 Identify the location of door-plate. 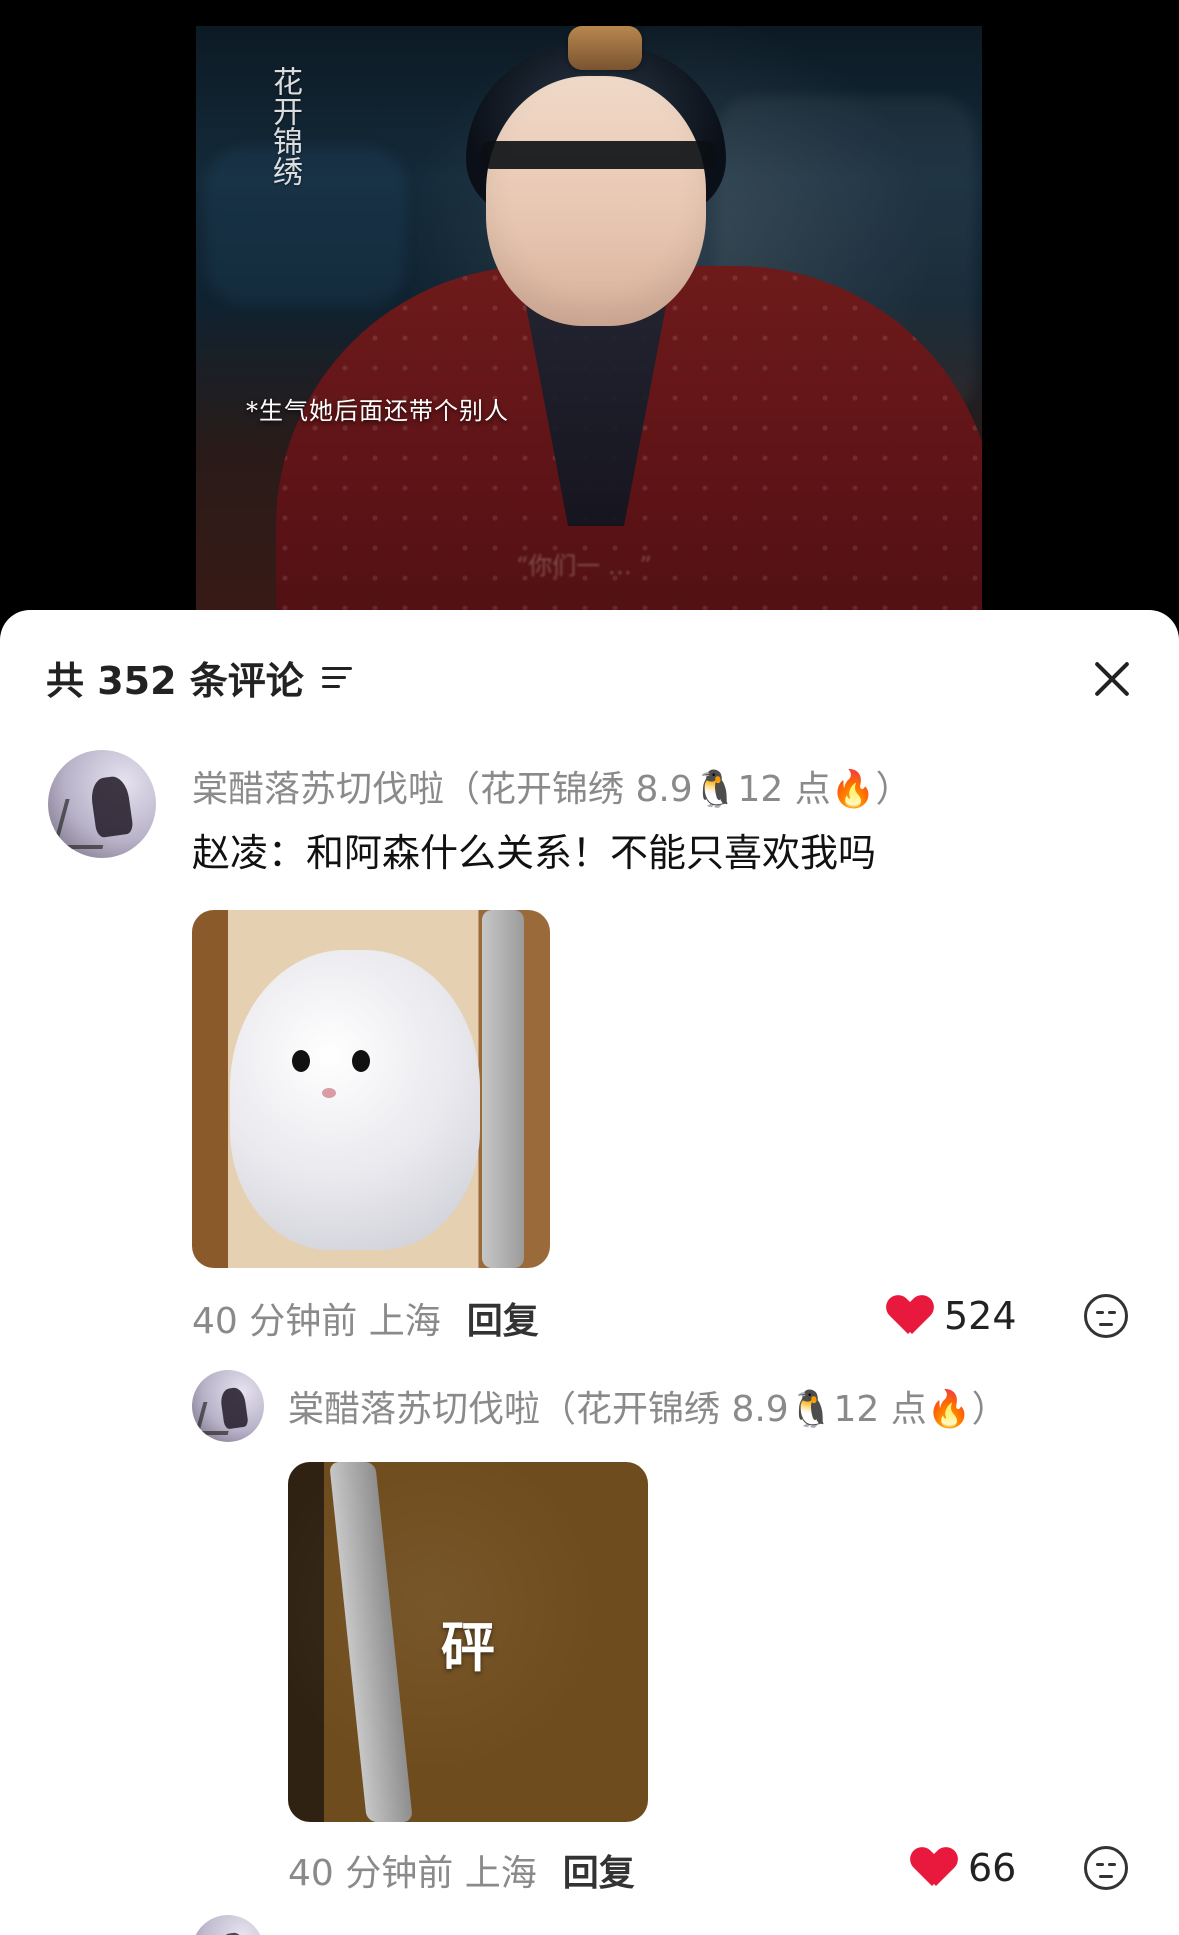
(503, 1089).